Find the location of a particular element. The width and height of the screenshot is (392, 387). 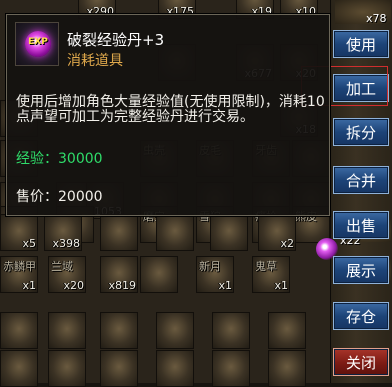

exp-label: 经验： is located at coordinates (37, 159).